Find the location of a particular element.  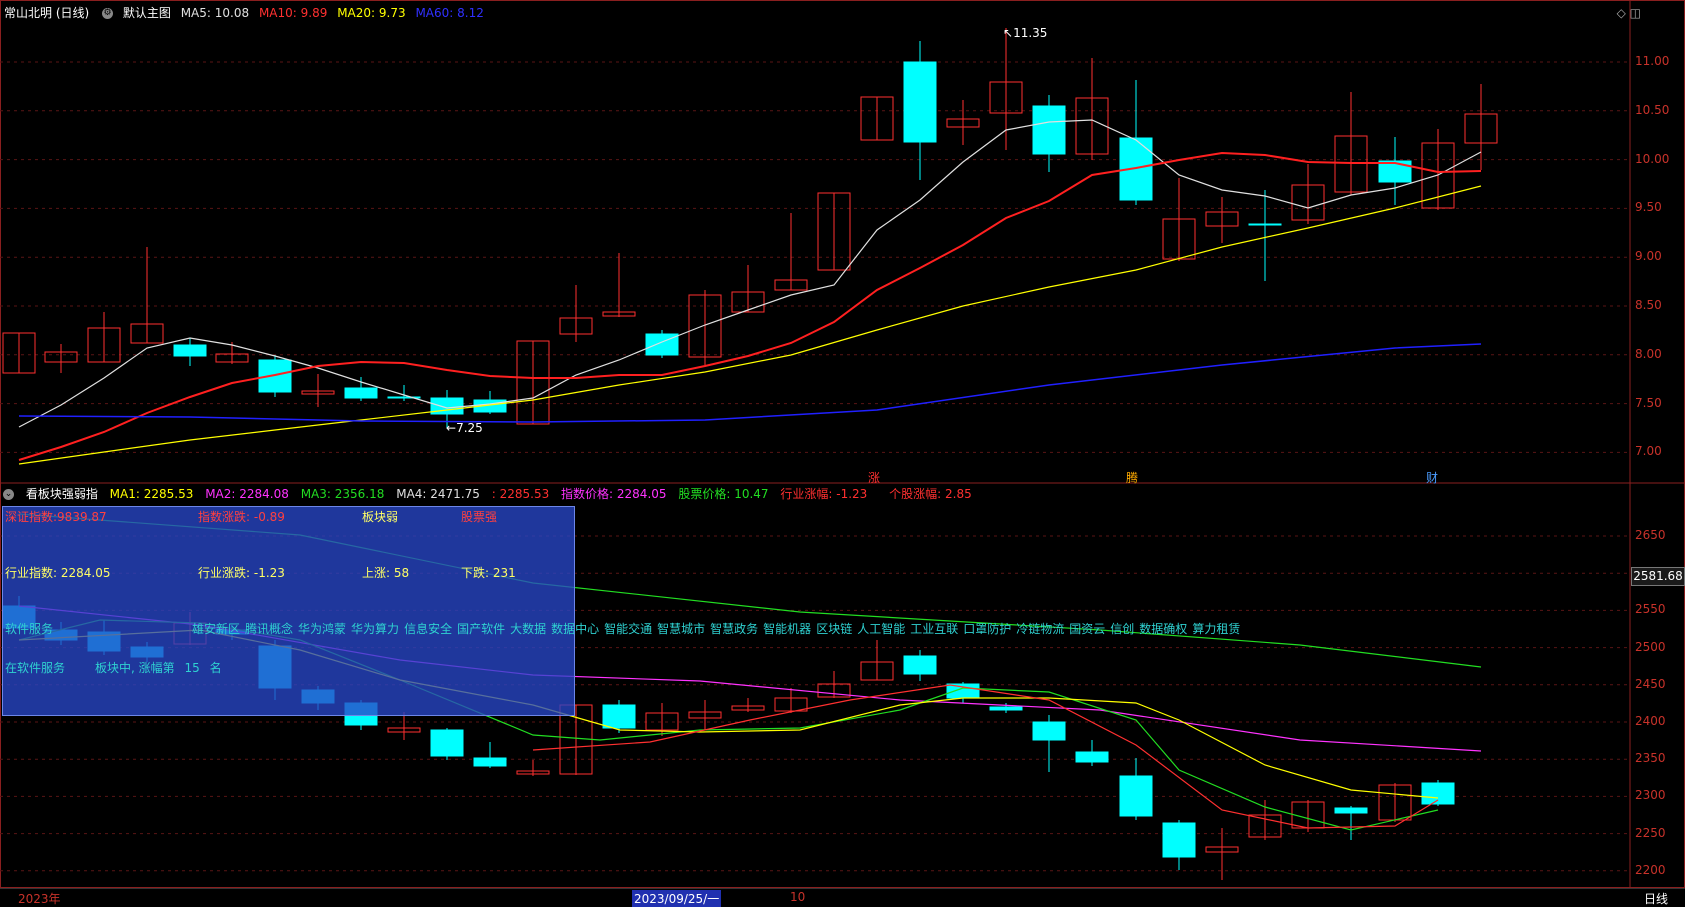

concept-tag: 国资云 is located at coordinates (1087, 629).